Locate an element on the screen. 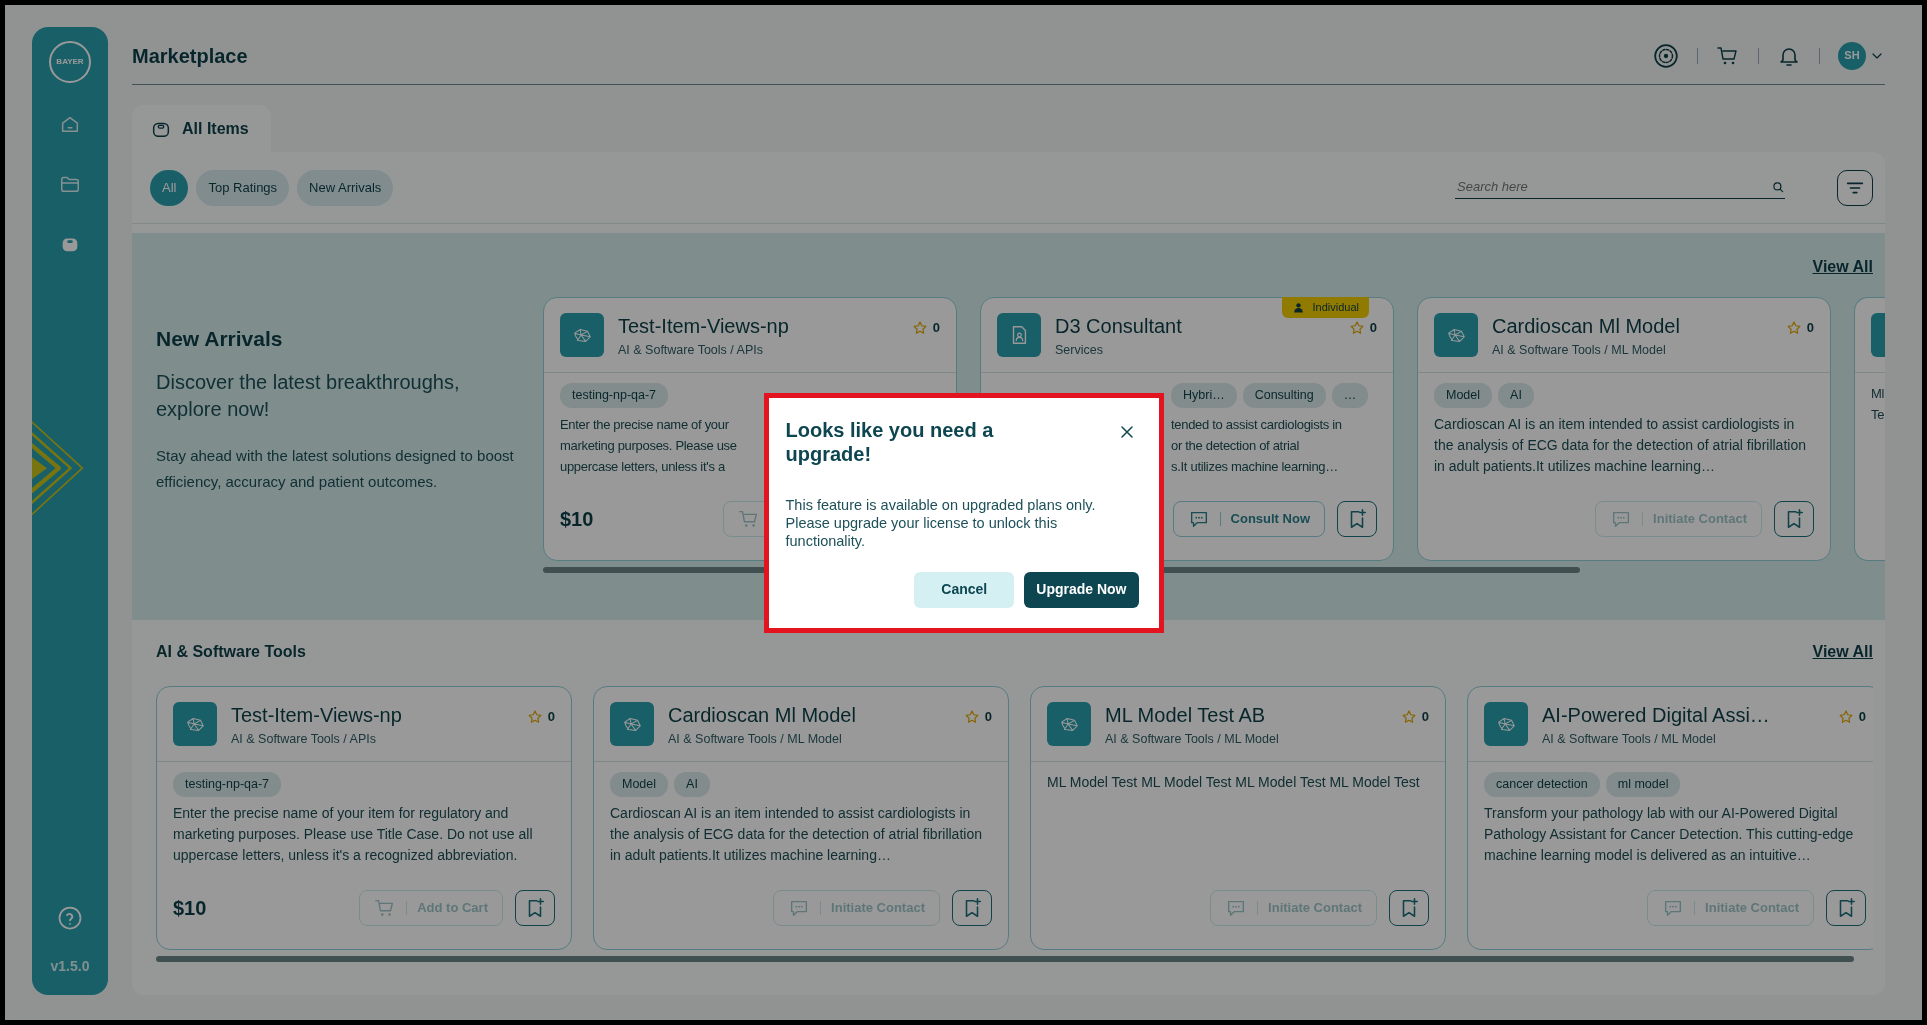 This screenshot has width=1927, height=1025. version-label: v1.5.0 is located at coordinates (70, 966).